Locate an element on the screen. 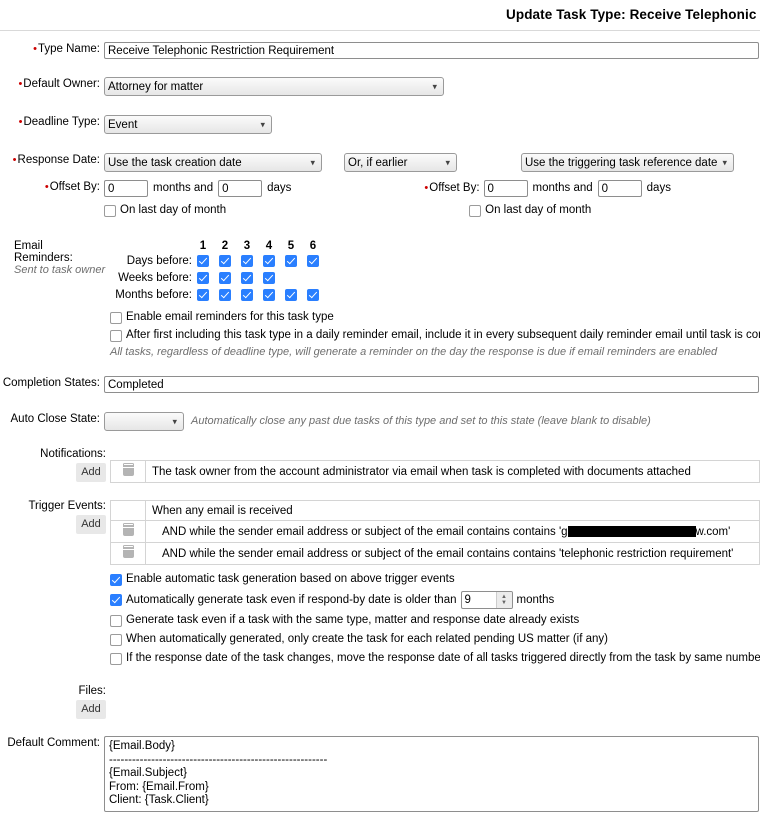  generate-duplicate-checkbox is located at coordinates (116, 620).